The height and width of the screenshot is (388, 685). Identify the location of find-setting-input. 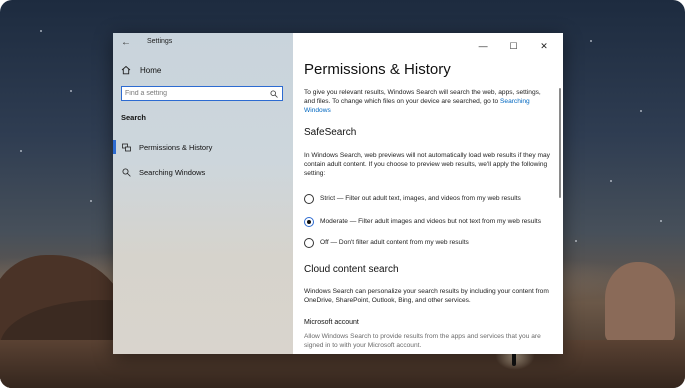
(195, 93).